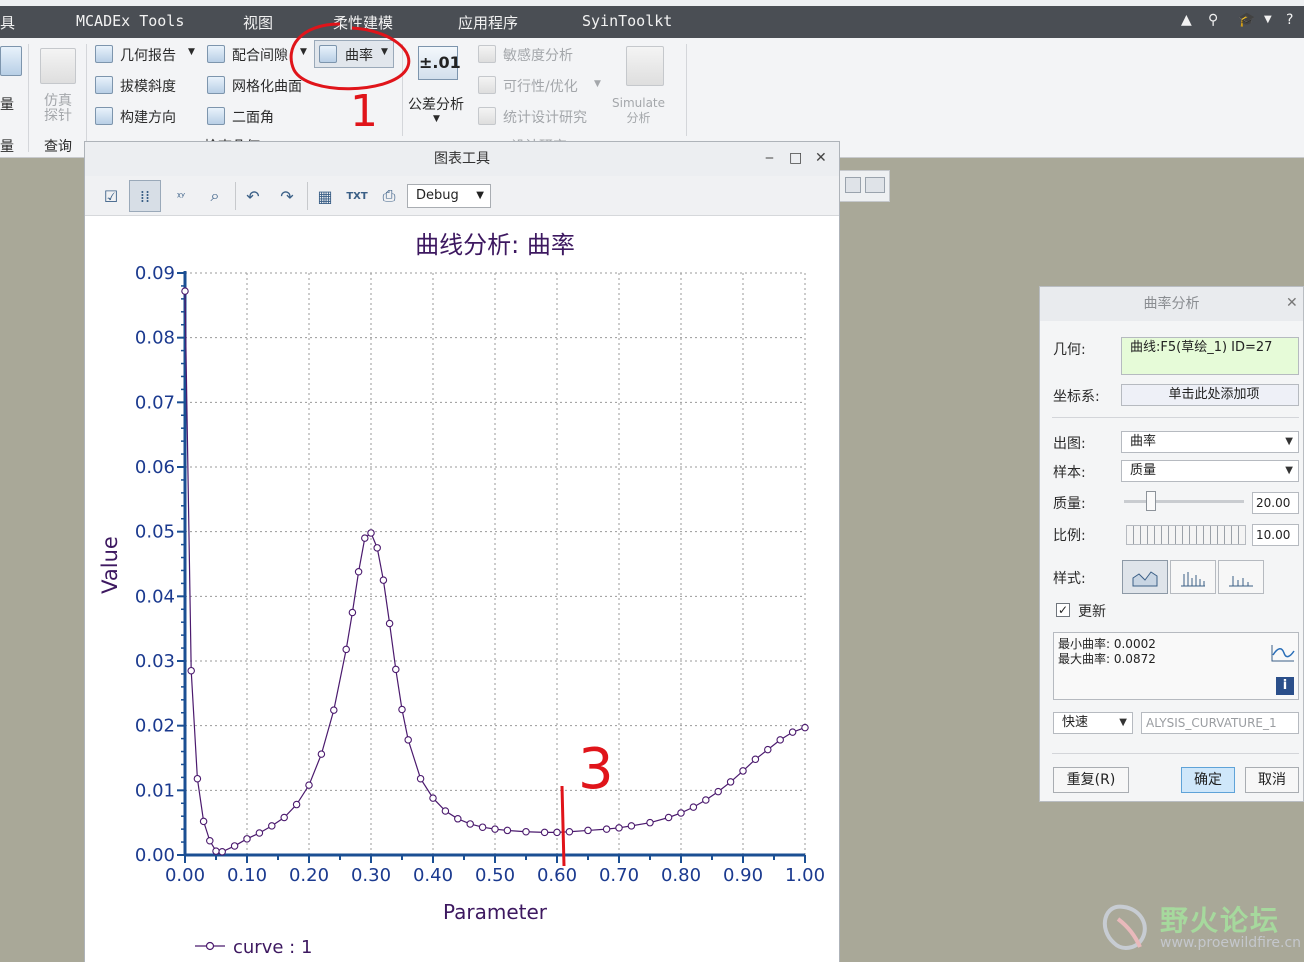 This screenshot has width=1304, height=962. What do you see at coordinates (148, 55) in the screenshot?
I see `geometry-report-button: 几何报告` at bounding box center [148, 55].